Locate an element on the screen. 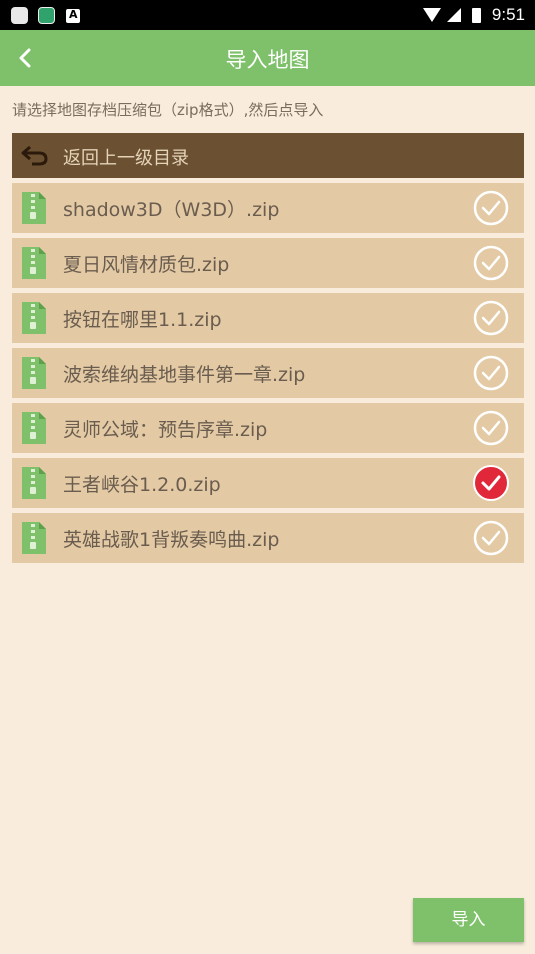 The image size is (535, 954). file-row: 英雄战歌1背叛奏鸣曲.zip is located at coordinates (268, 538).